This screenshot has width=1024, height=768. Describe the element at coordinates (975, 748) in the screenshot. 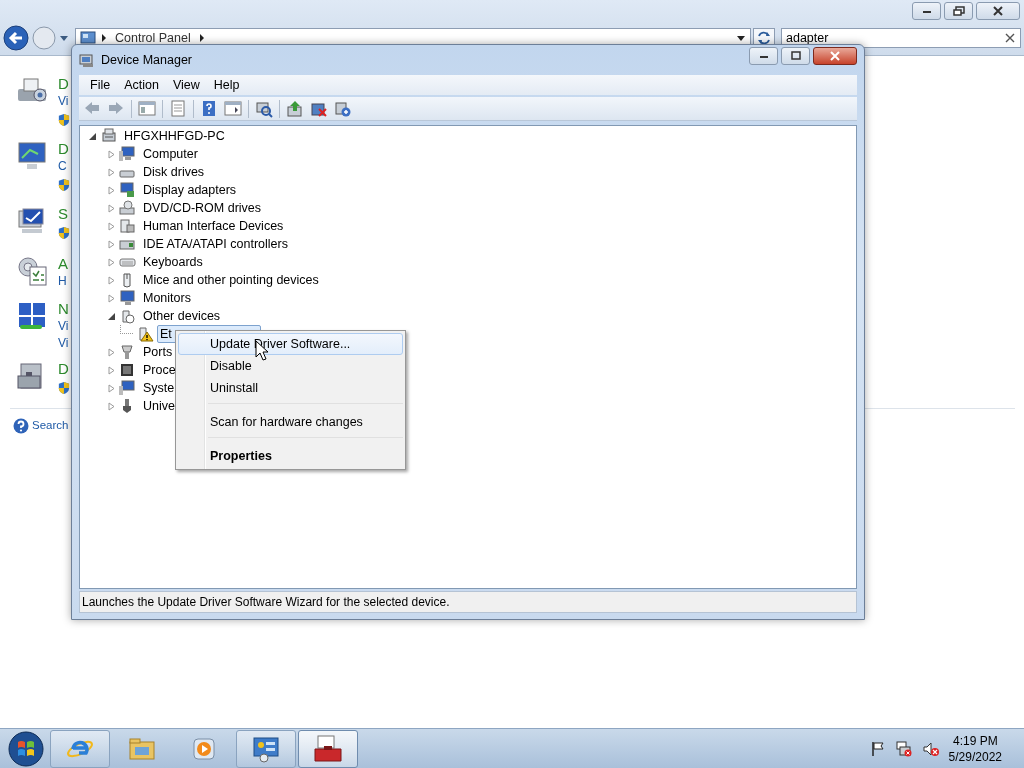

I see `clock: 4:19 PM 5/29/2022` at that location.